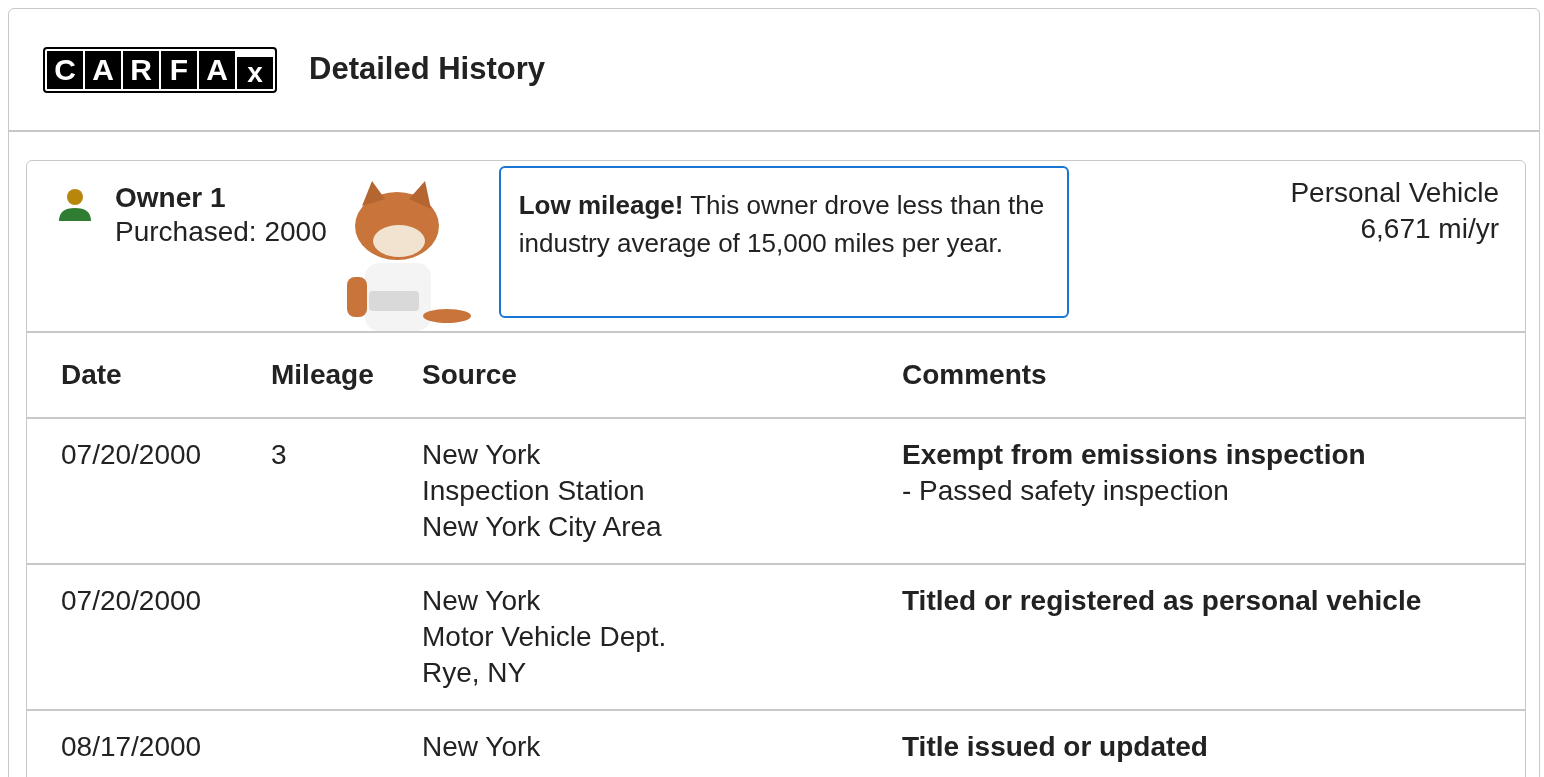  Describe the element at coordinates (1134, 455) in the screenshot. I see `comment-heading: Exempt from emissions inspection` at that location.